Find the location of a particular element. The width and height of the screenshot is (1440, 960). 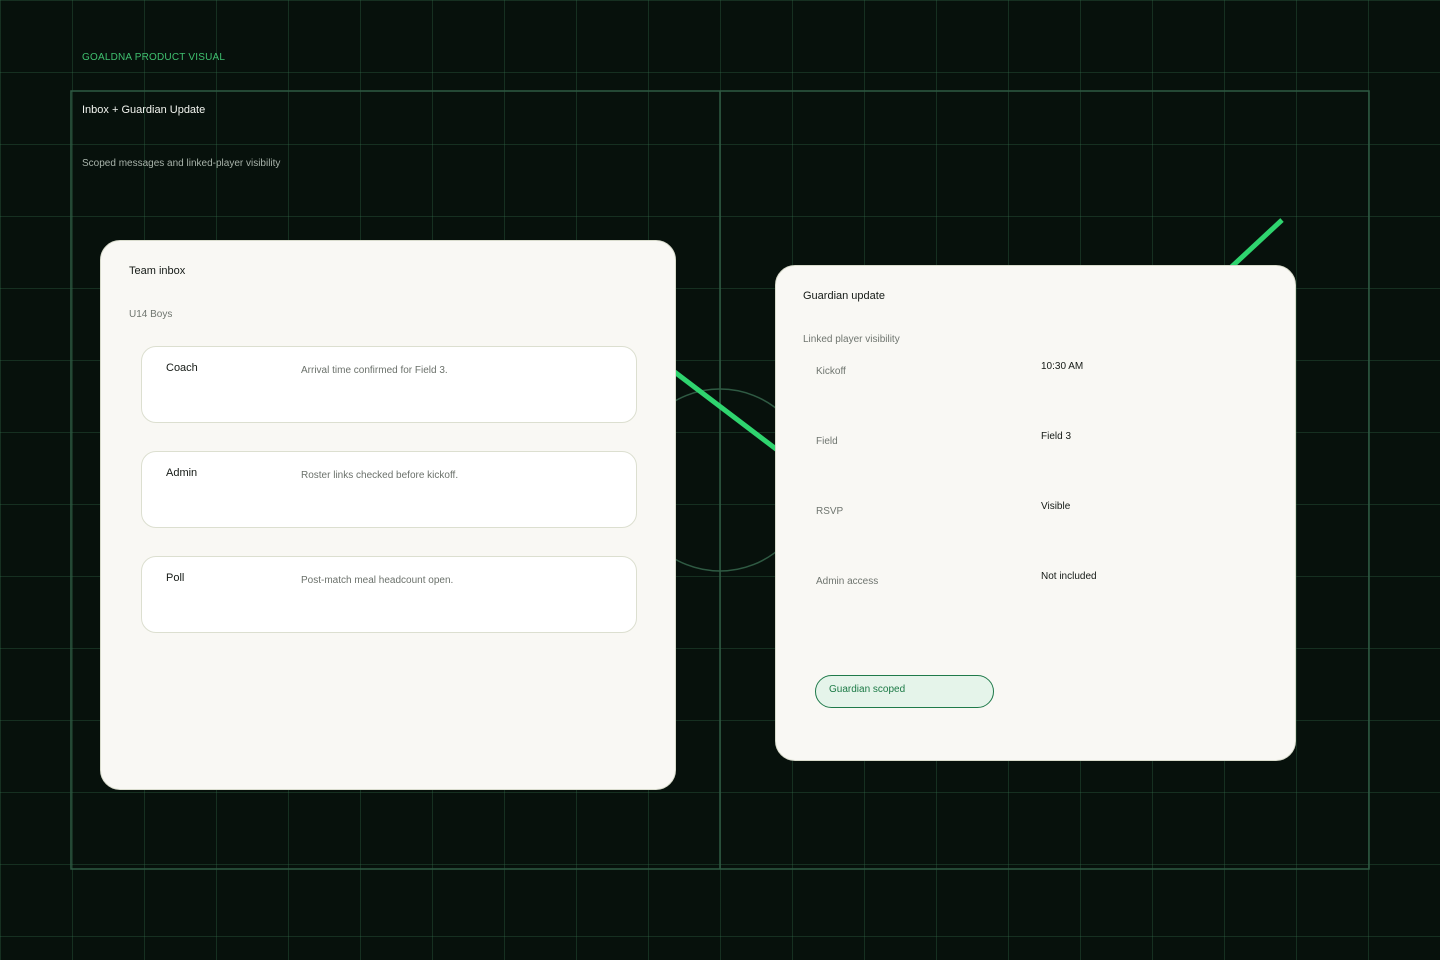

message-sender: Admin is located at coordinates (182, 473).